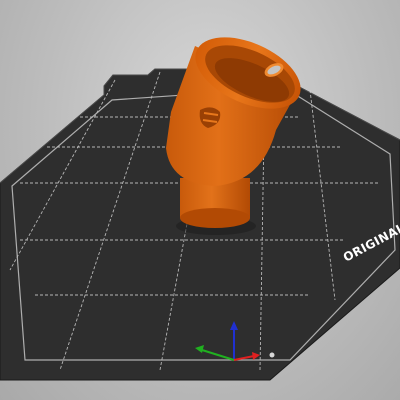  Describe the element at coordinates (272, 355) in the screenshot. I see `bed-mount-hole` at that location.